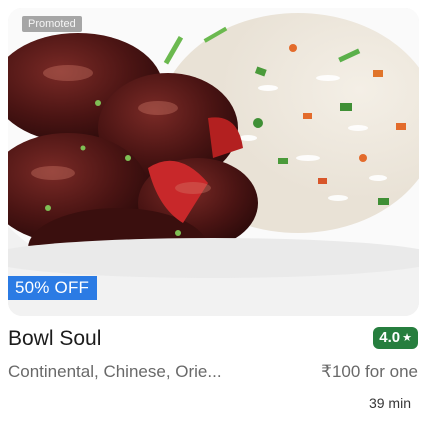 This screenshot has width=421, height=437. What do you see at coordinates (390, 337) in the screenshot?
I see `rating-value: 4.0` at bounding box center [390, 337].